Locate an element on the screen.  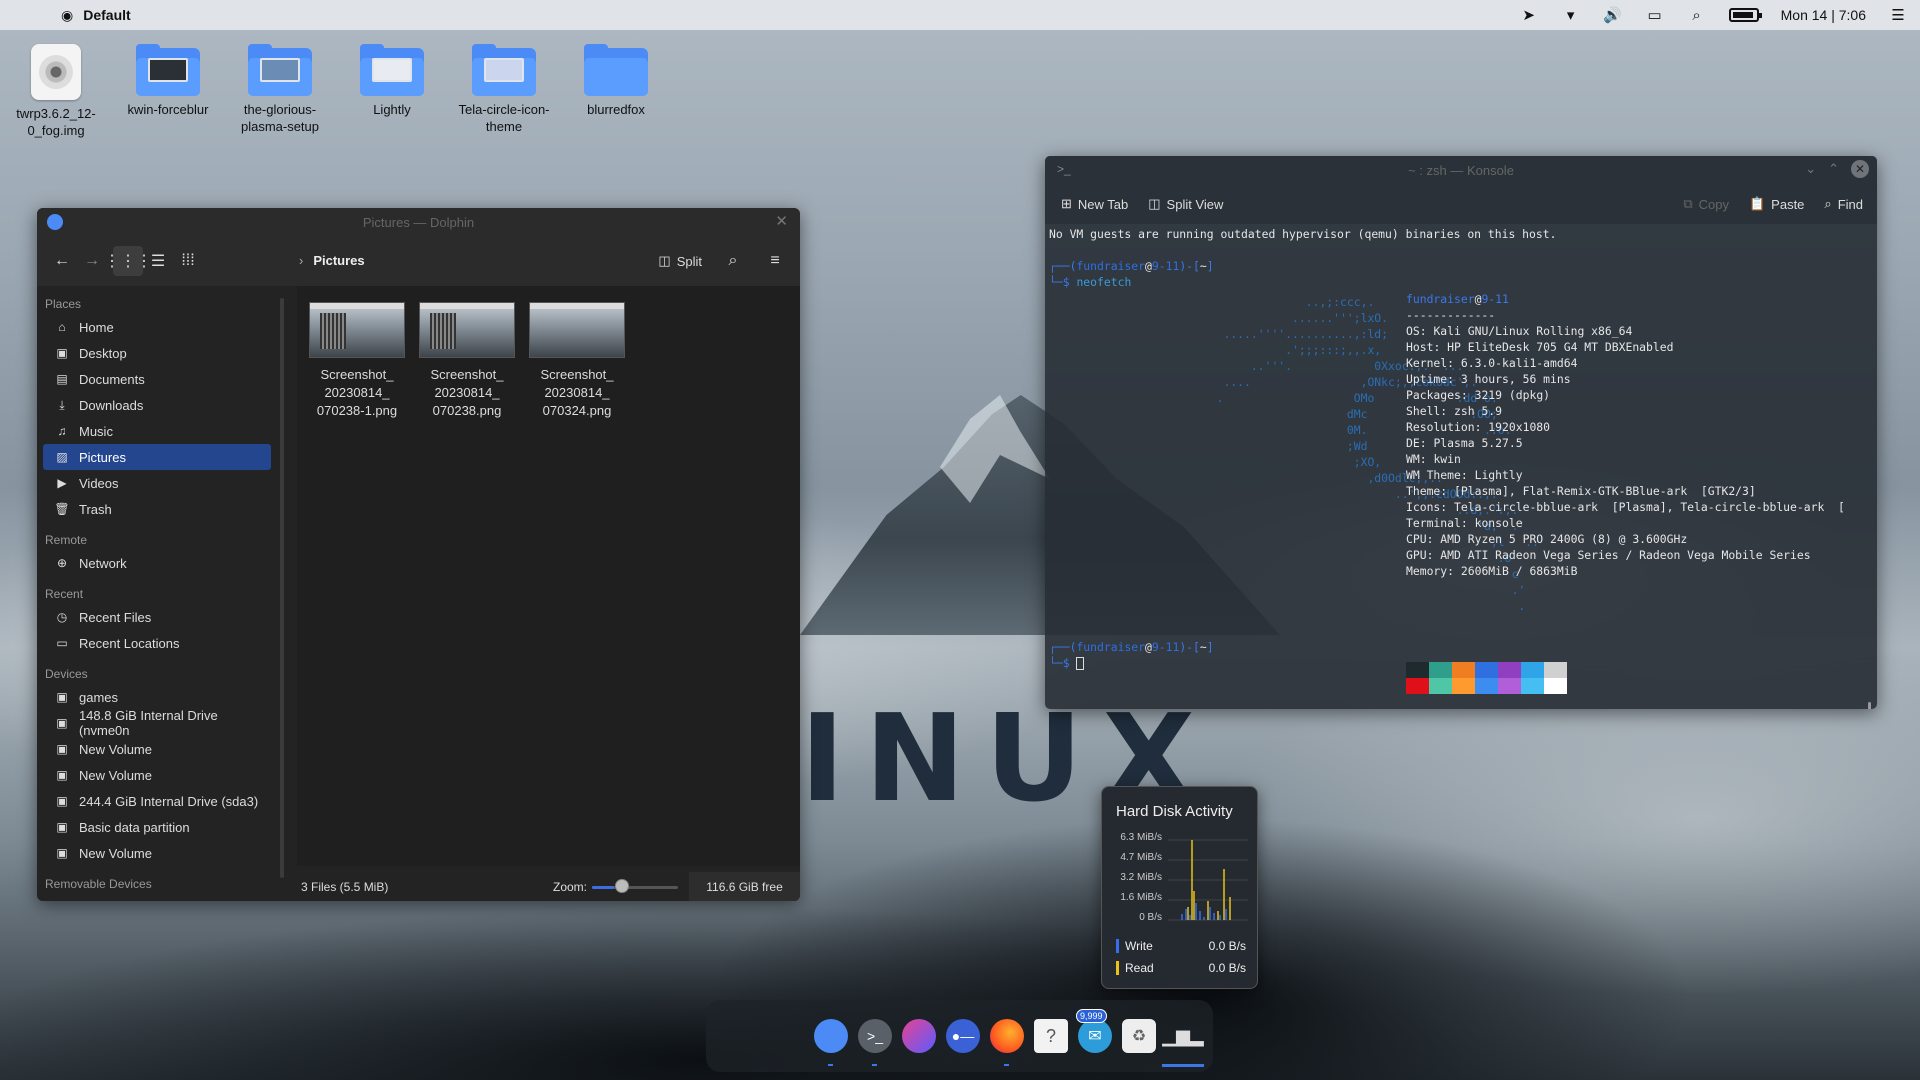
zoom-label: Zoom: is located at coordinates (570, 887).